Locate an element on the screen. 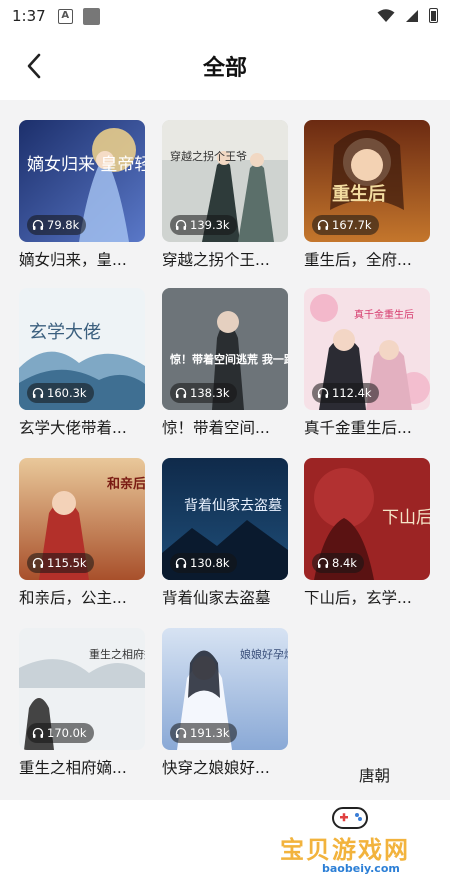 The height and width of the screenshot is (890, 450). play-count-badge: 115.5k is located at coordinates (60, 563).